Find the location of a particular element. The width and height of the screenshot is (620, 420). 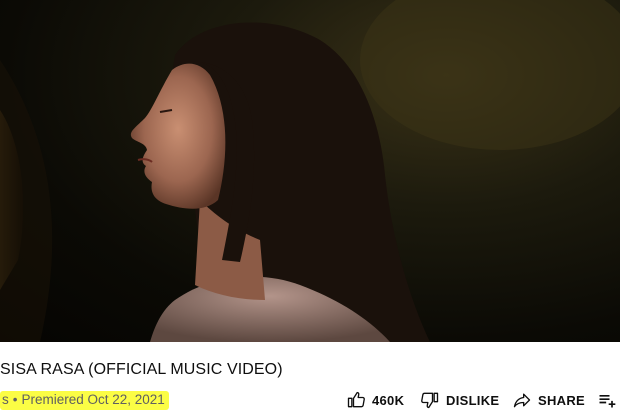

video-meta: s • Premiered Oct 22, 2021 is located at coordinates (84, 400).